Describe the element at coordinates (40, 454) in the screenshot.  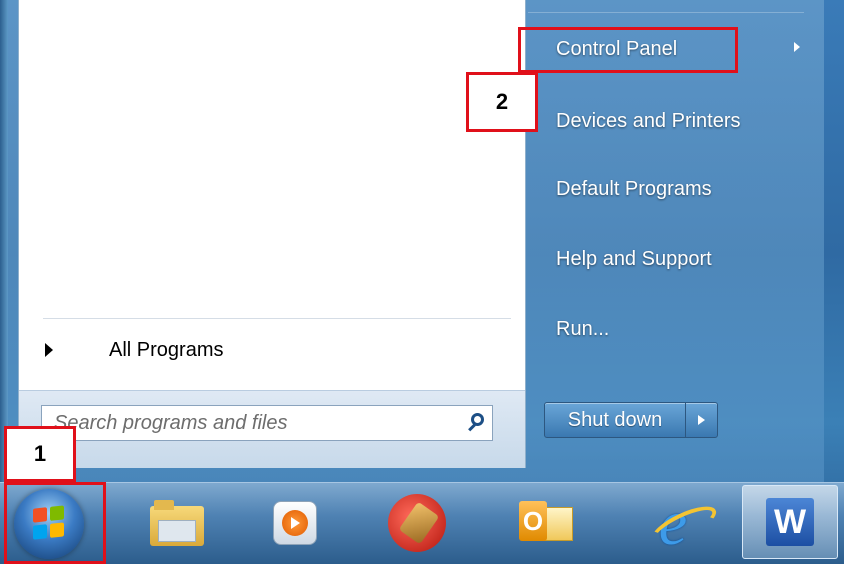
I see `annotation-label-1: 1` at that location.